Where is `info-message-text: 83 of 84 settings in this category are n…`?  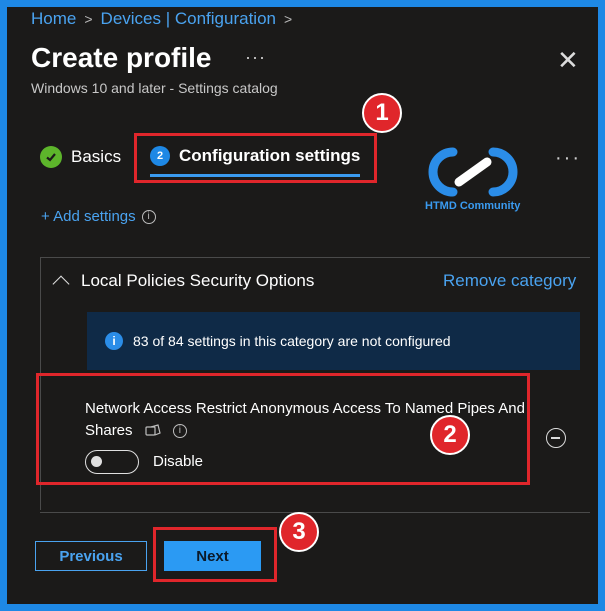 info-message-text: 83 of 84 settings in this category are n… is located at coordinates (292, 341).